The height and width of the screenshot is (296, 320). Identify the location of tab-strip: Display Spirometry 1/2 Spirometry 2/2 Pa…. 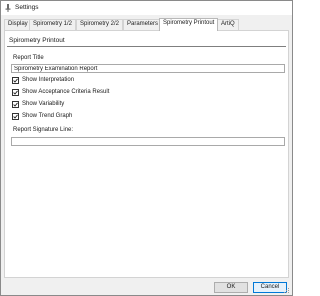
(146, 24).